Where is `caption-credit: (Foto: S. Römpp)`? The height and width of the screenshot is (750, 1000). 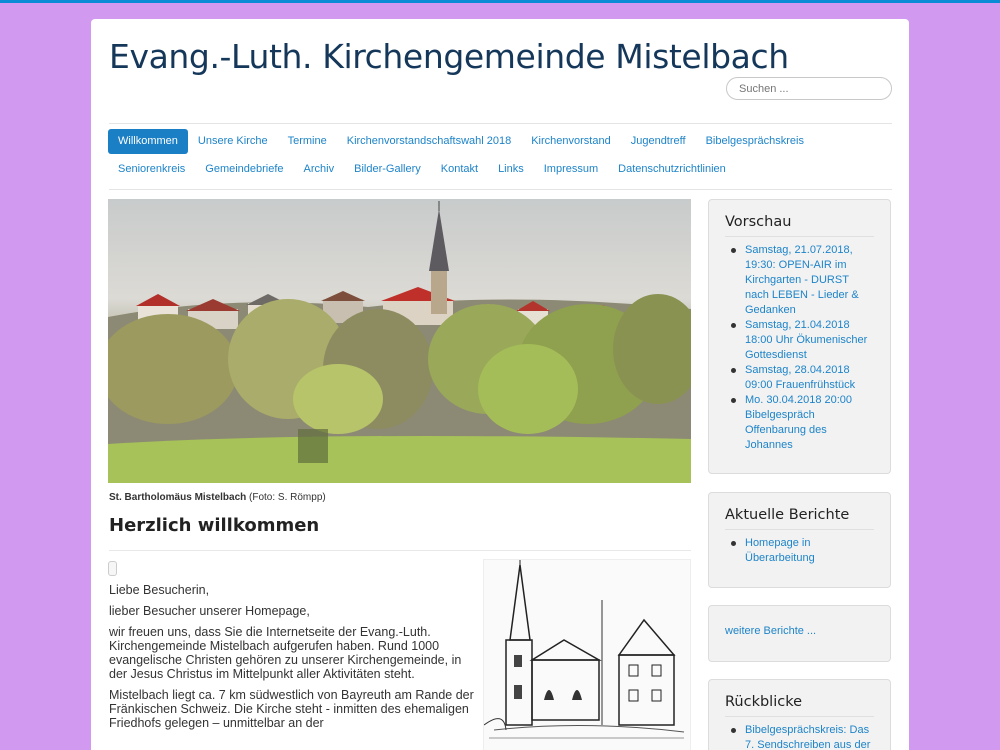 caption-credit: (Foto: S. Römpp) is located at coordinates (286, 497).